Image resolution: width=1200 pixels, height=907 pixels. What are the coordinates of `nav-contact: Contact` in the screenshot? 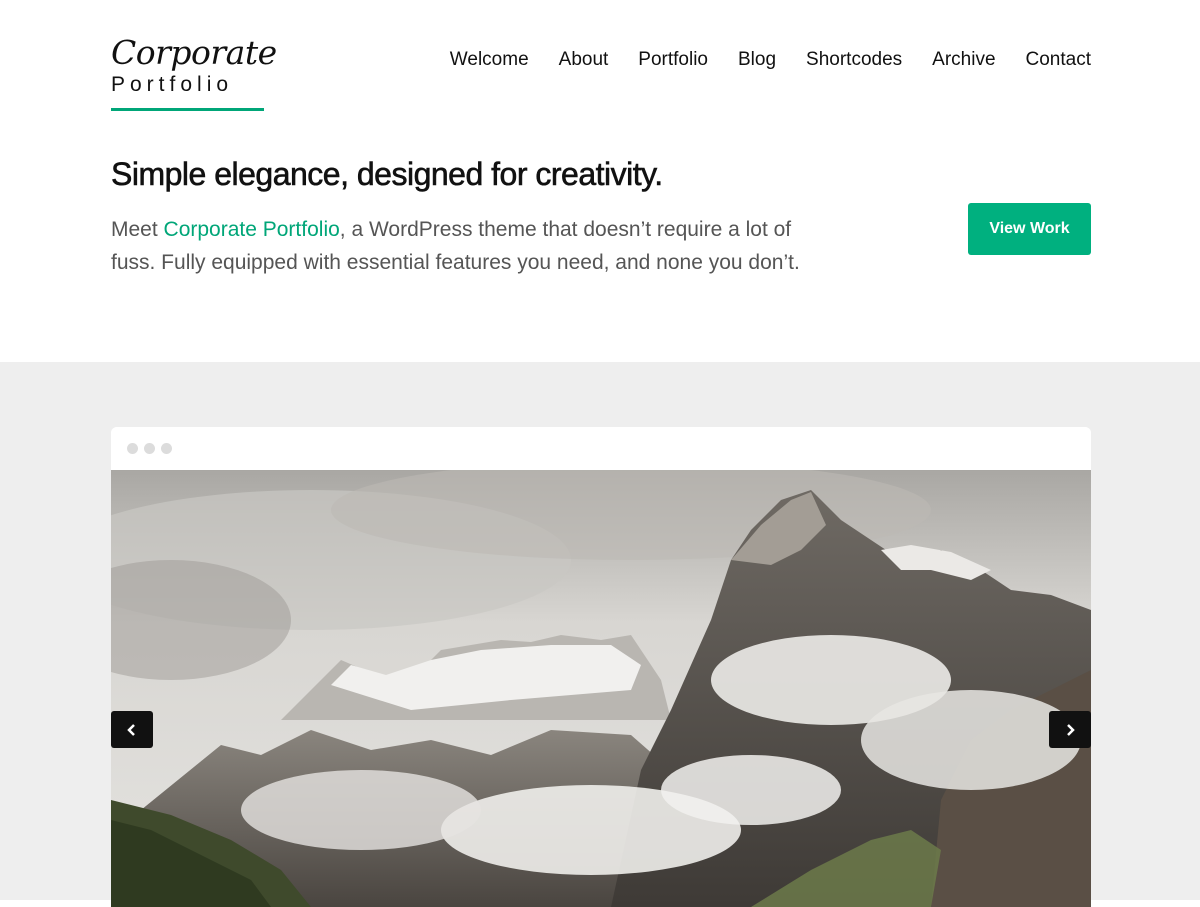 It's located at (1058, 60).